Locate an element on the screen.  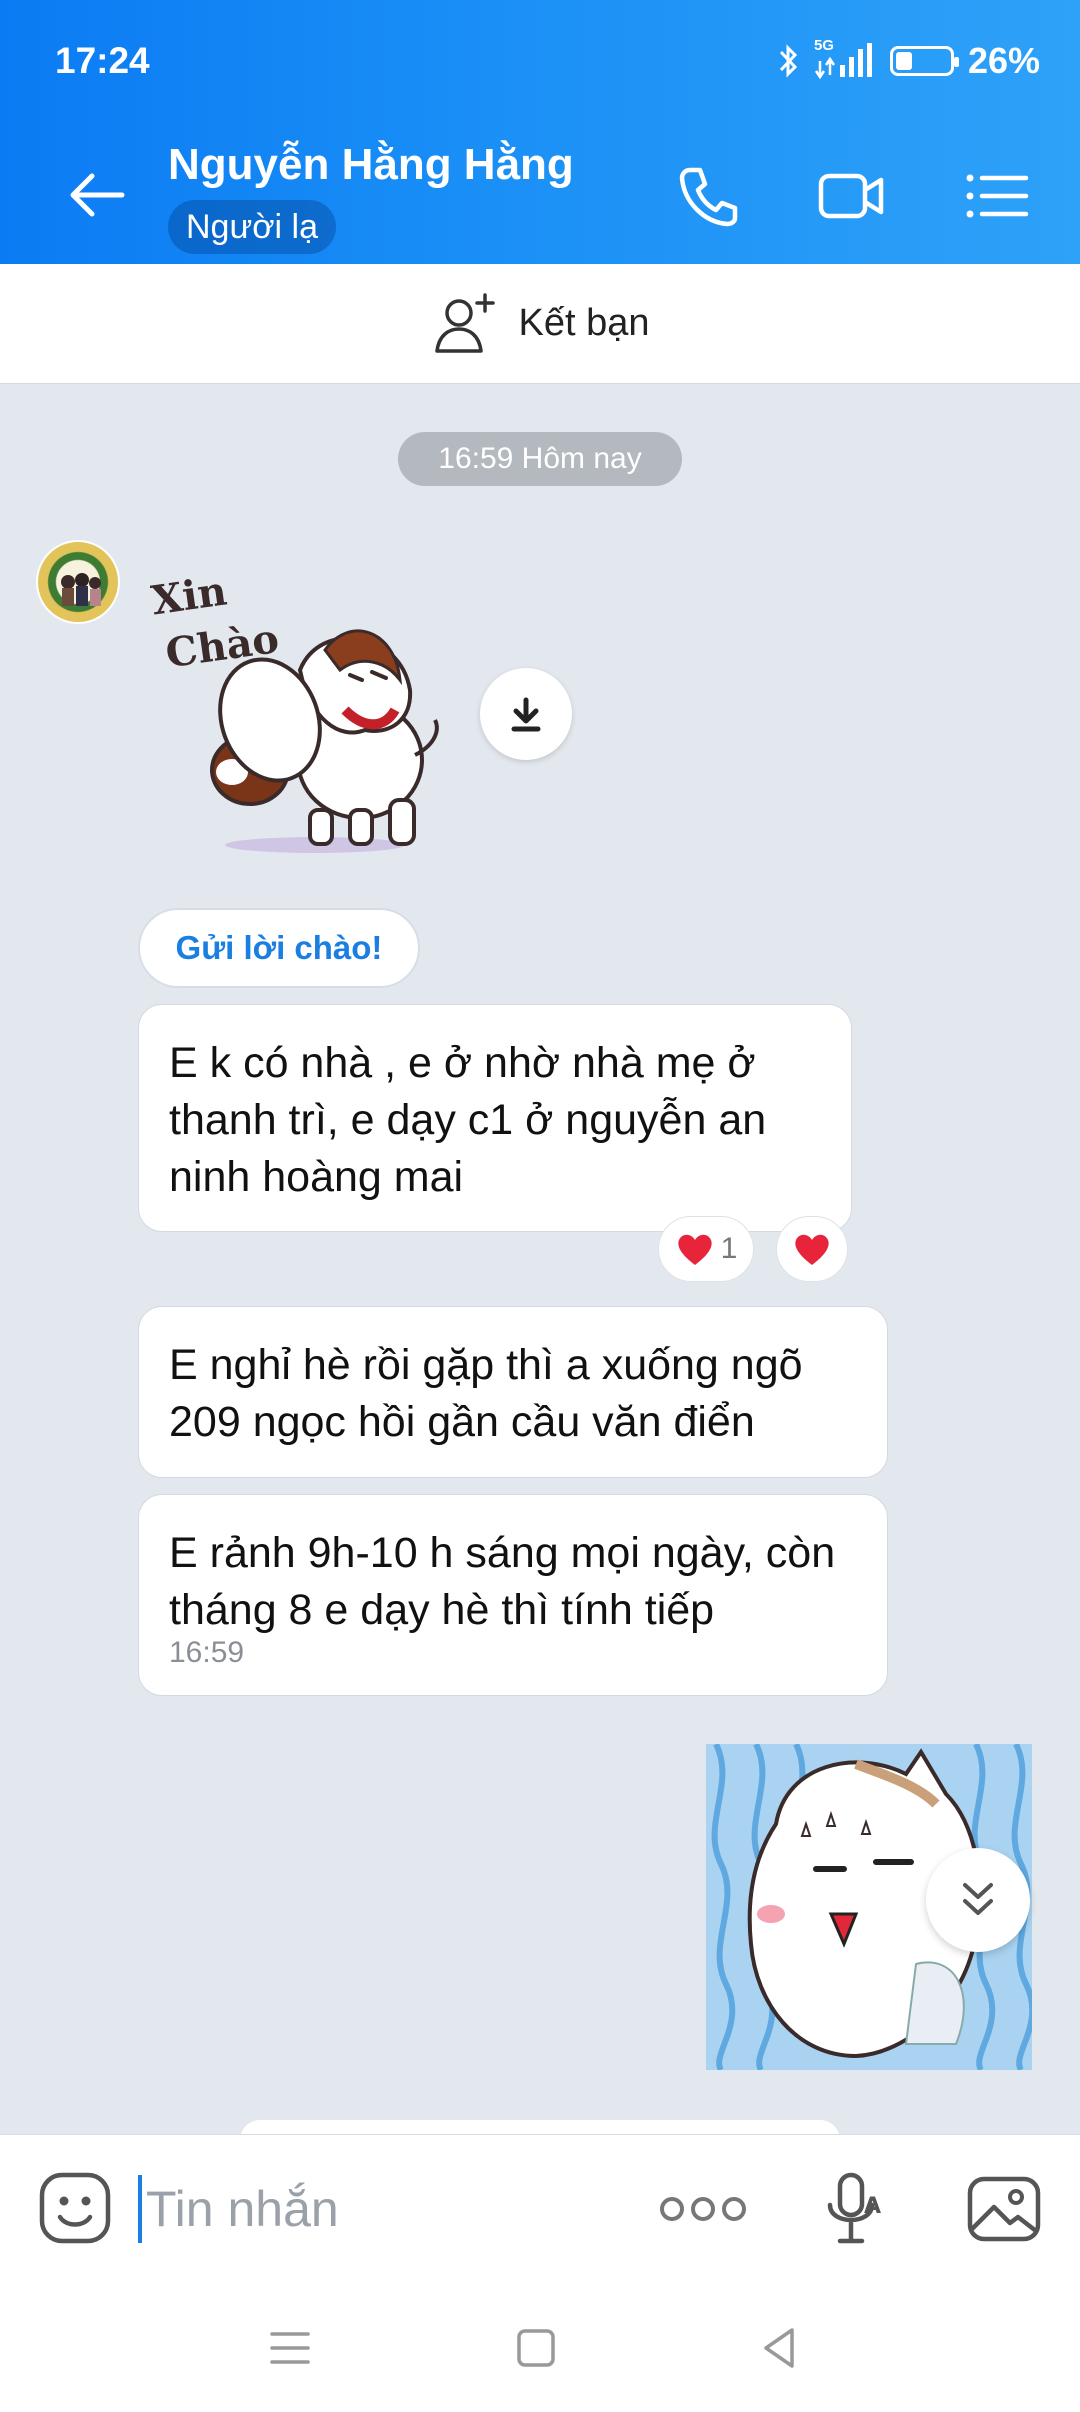
status-time: 17:24 is located at coordinates (102, 60).